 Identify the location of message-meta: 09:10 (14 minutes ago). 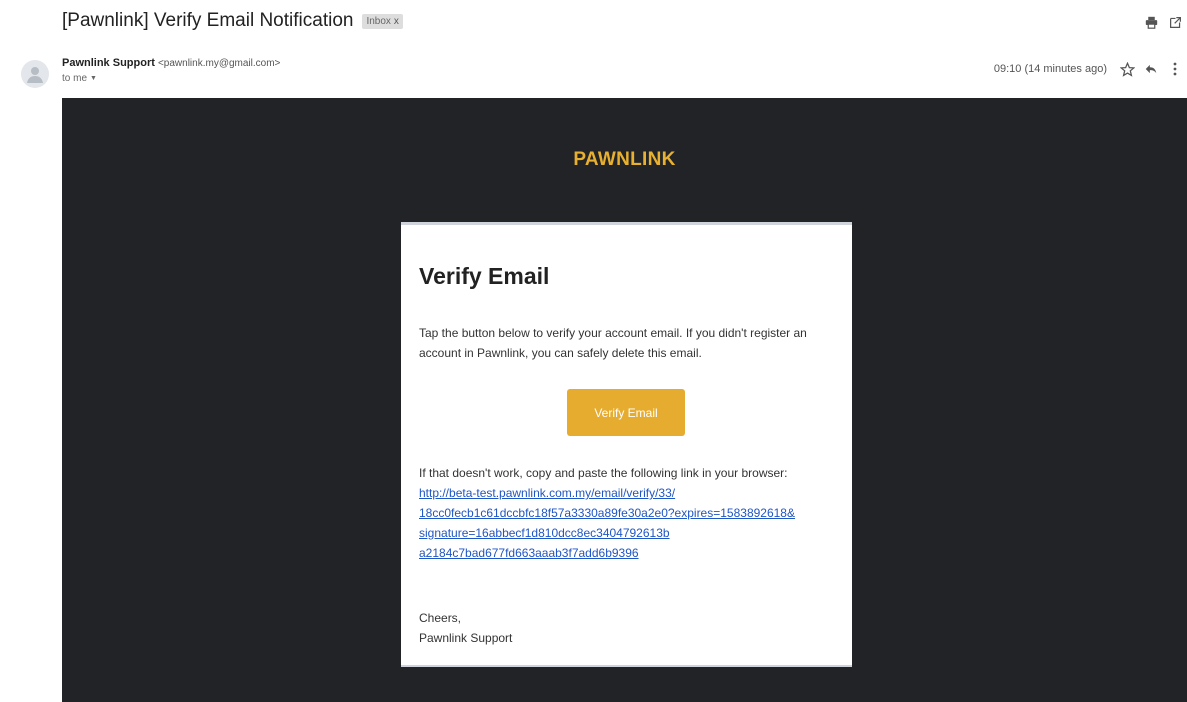
(1090, 69).